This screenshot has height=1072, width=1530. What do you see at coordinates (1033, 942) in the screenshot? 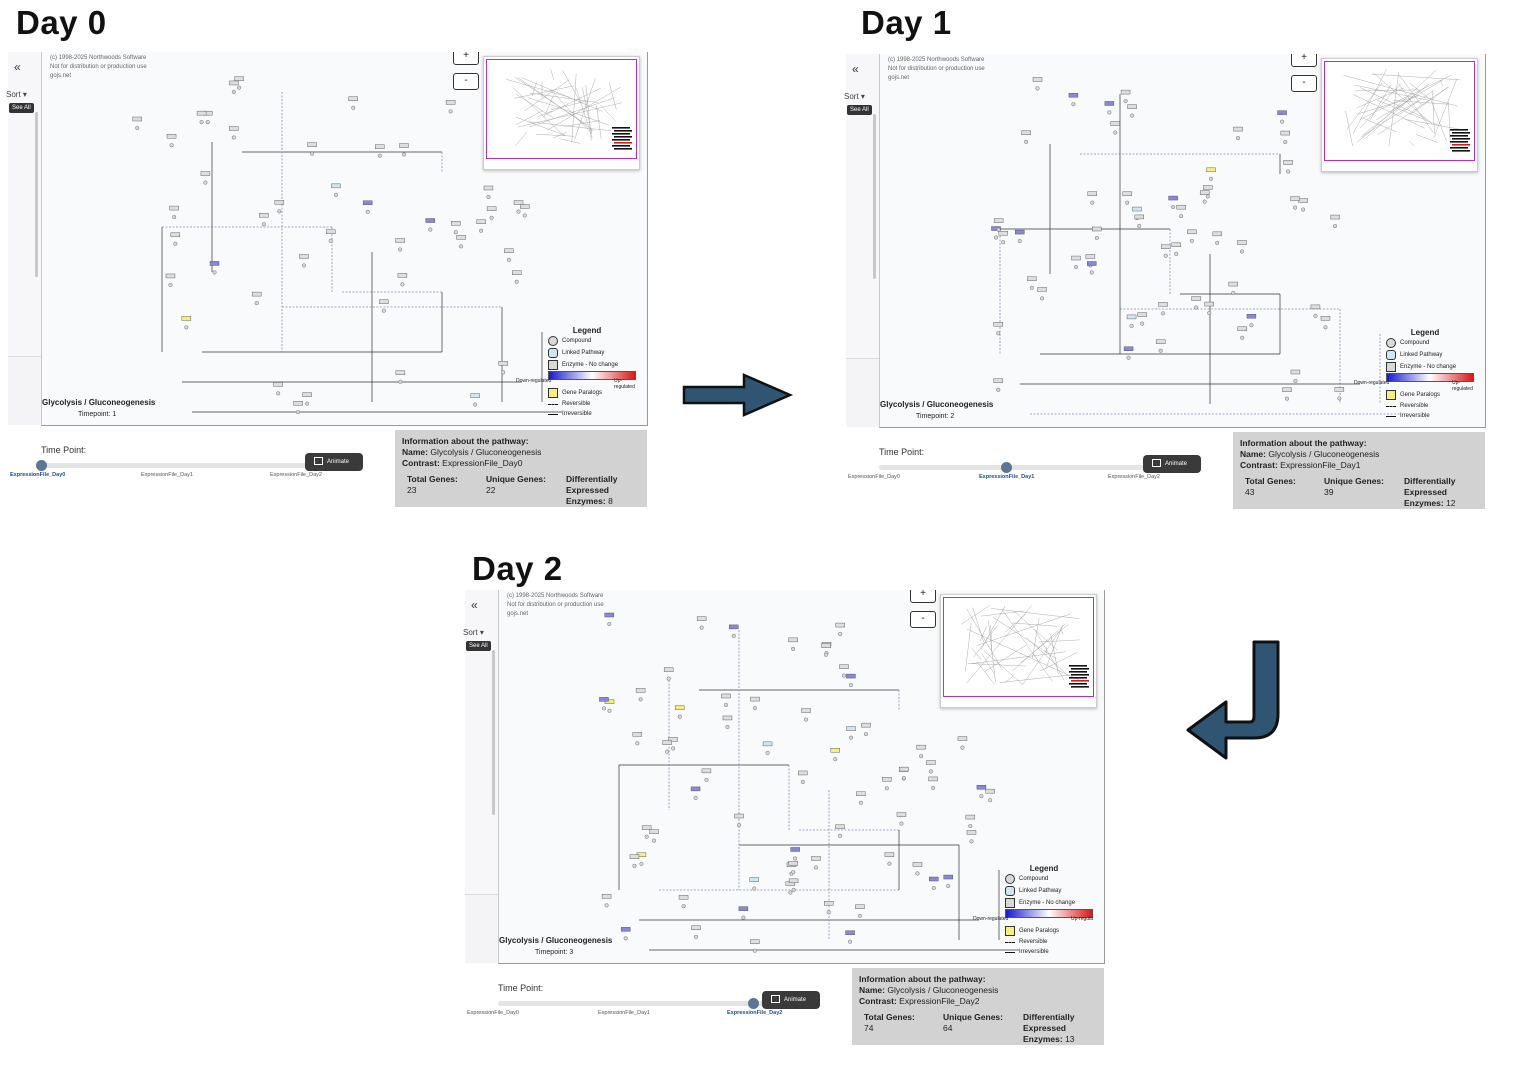
I see `legend-reversible: Reversible` at bounding box center [1033, 942].